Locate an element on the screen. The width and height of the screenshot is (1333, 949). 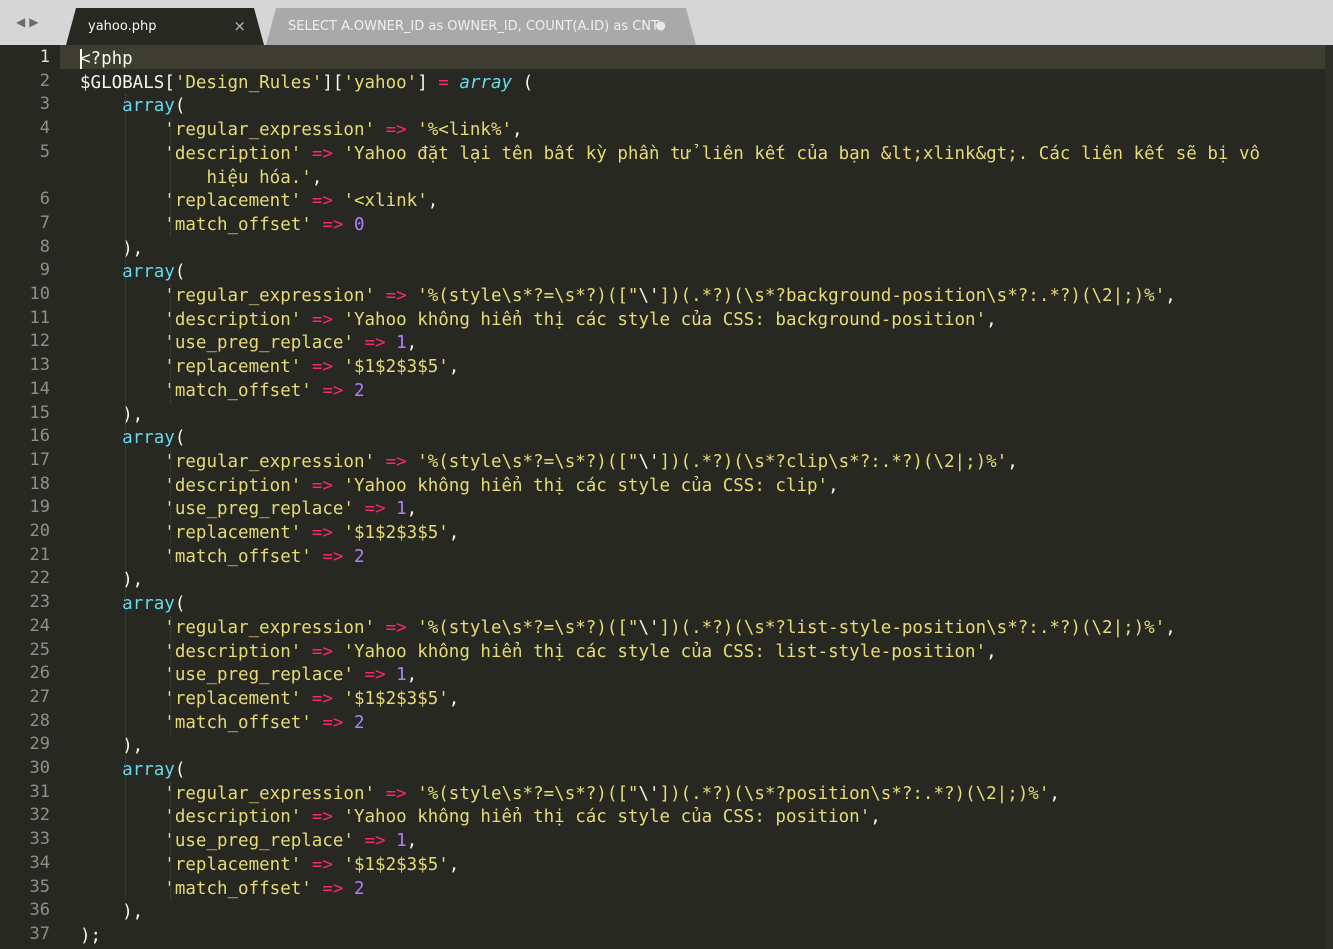
code-line: ); is located at coordinates (90, 936).